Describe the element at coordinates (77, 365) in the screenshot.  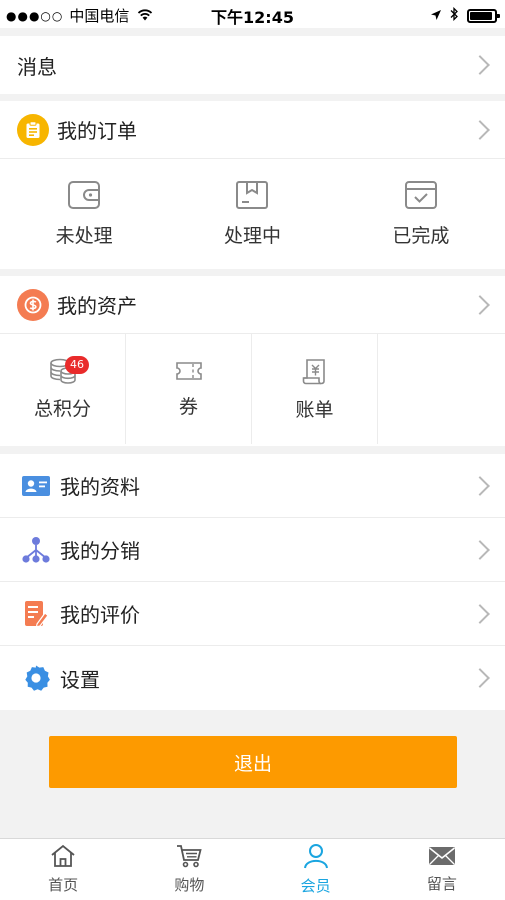
I see `points-badge: 46` at that location.